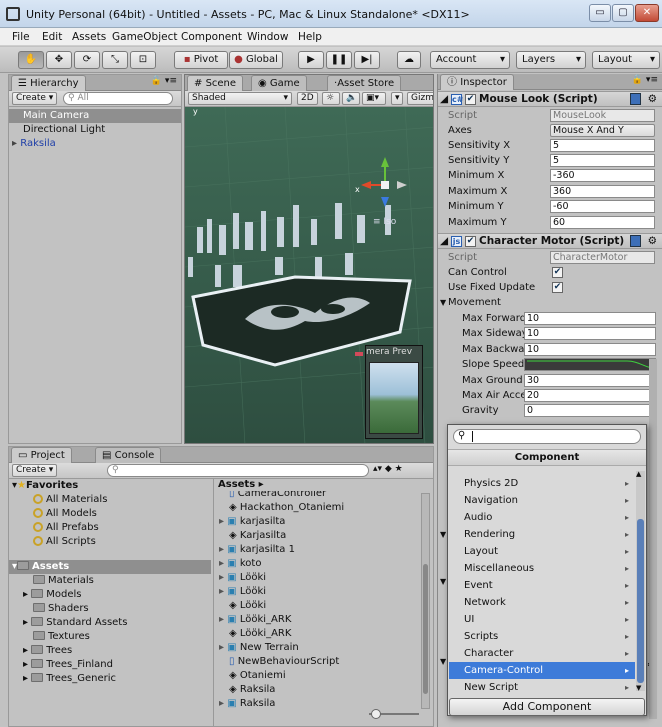  I want to click on folder-item: ▸ Trees_Generic, so click(69, 679).